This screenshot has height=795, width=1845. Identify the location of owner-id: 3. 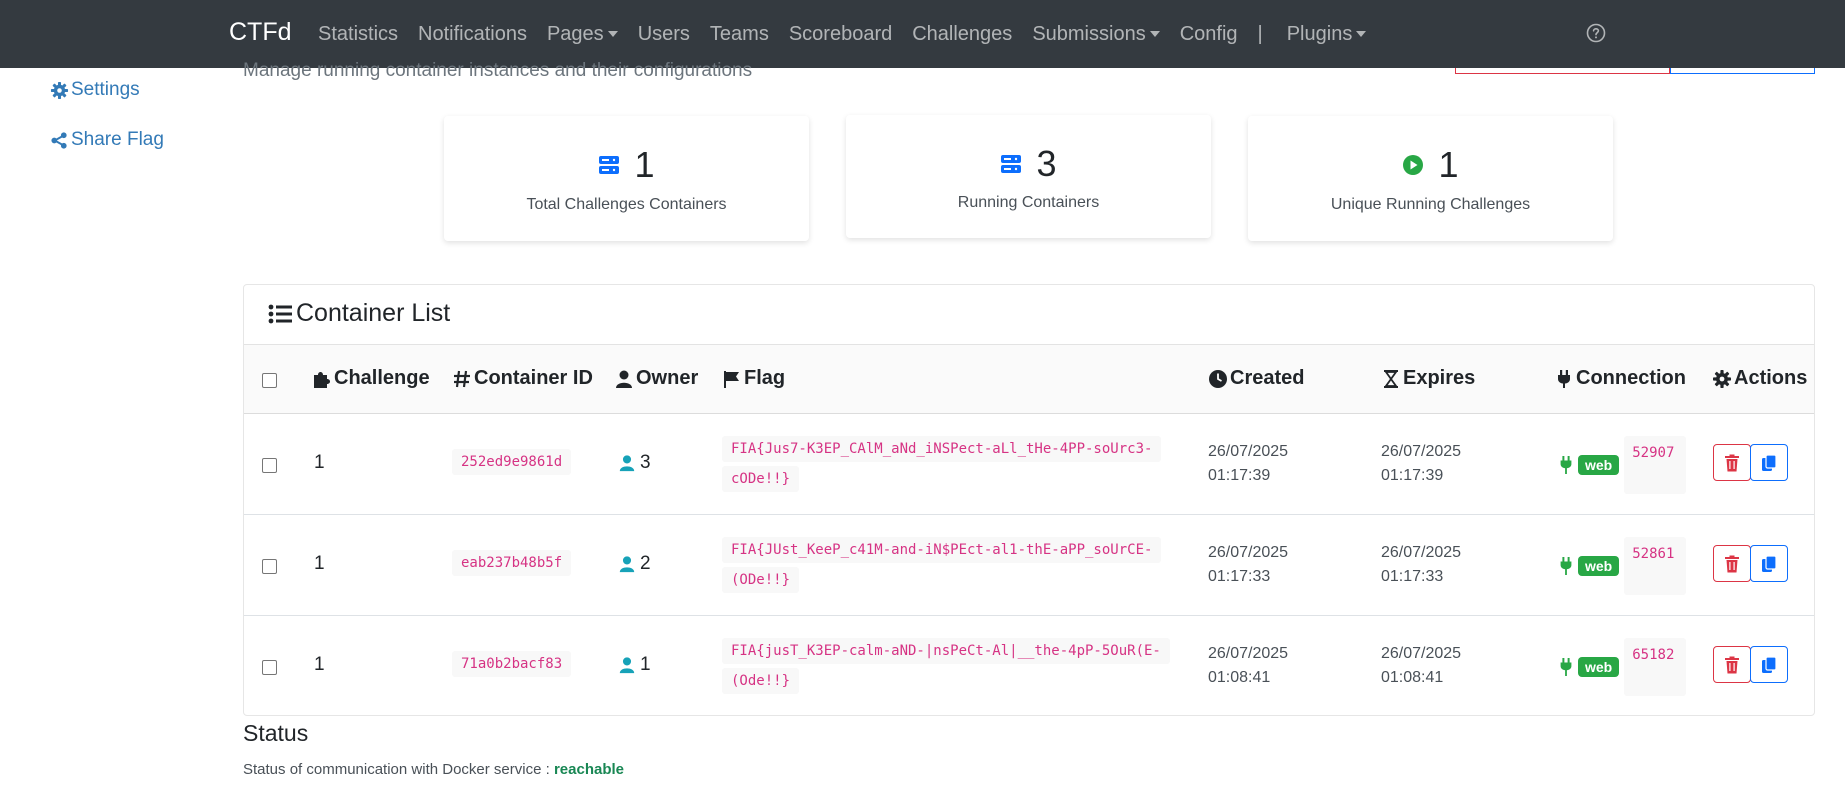
(645, 462).